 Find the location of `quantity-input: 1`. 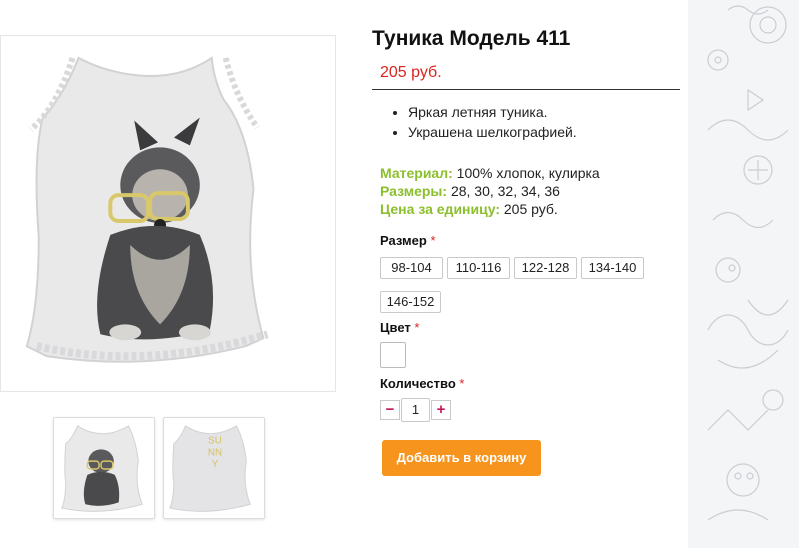

quantity-input: 1 is located at coordinates (415, 410).